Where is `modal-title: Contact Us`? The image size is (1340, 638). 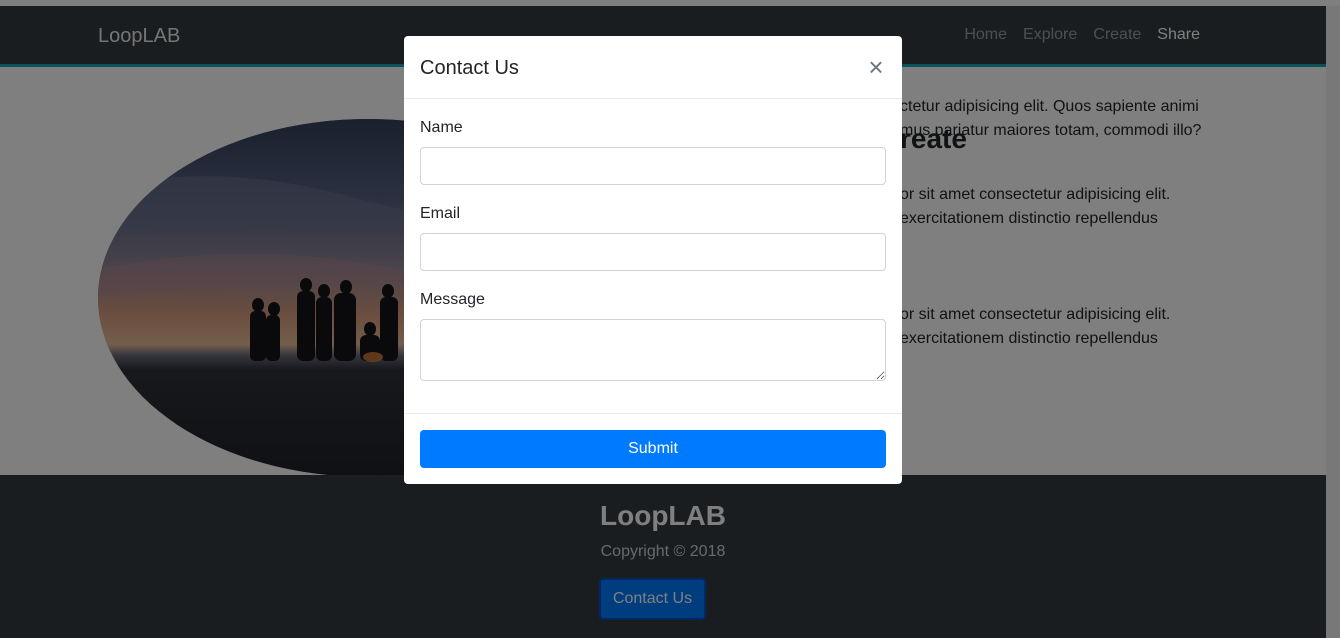 modal-title: Contact Us is located at coordinates (469, 68).